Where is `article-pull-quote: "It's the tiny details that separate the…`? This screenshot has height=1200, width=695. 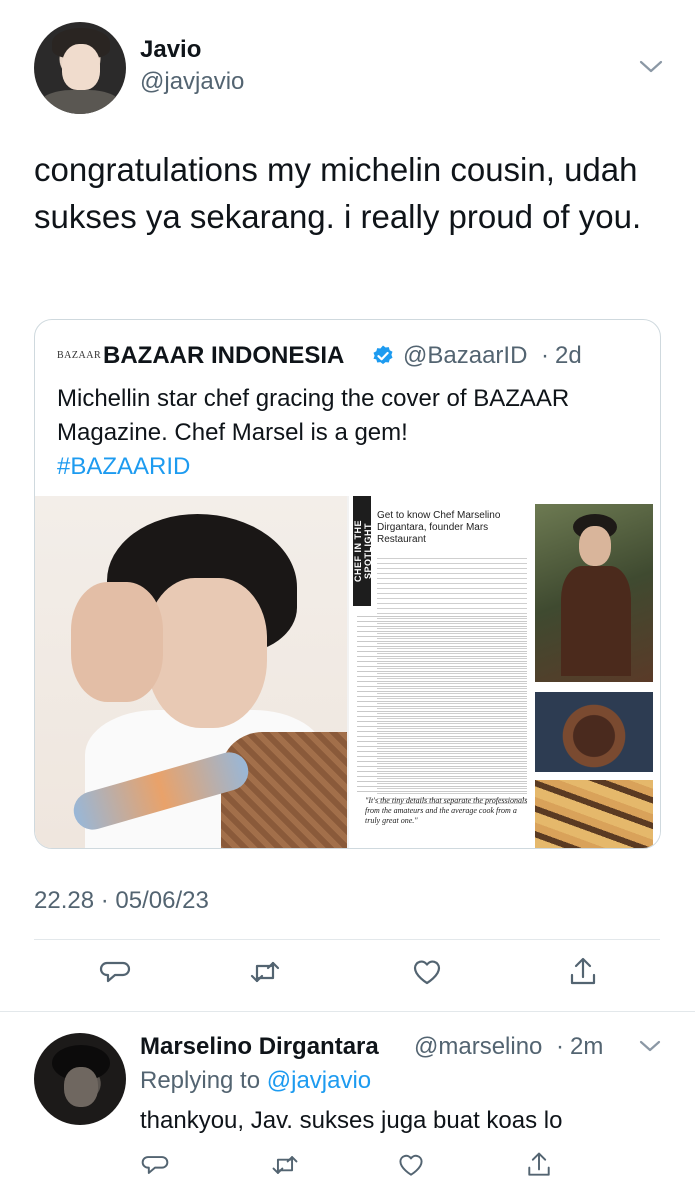
article-pull-quote: "It's the tiny details that separate the… is located at coordinates (446, 810).